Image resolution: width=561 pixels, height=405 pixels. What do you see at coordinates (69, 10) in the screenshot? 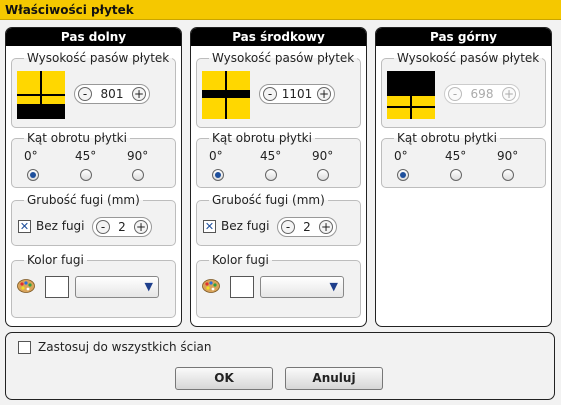
I see `window-title: Właściwości płytek` at bounding box center [69, 10].